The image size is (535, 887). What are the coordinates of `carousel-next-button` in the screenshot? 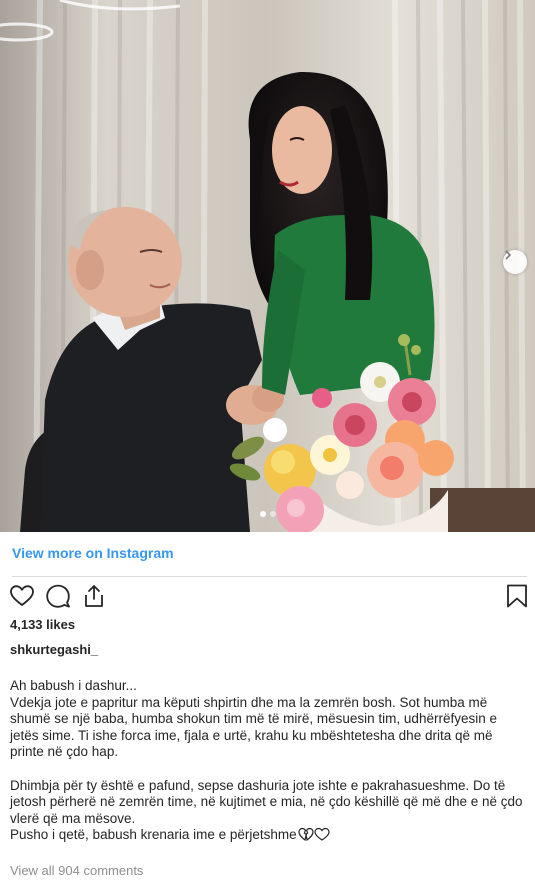 It's located at (515, 262).